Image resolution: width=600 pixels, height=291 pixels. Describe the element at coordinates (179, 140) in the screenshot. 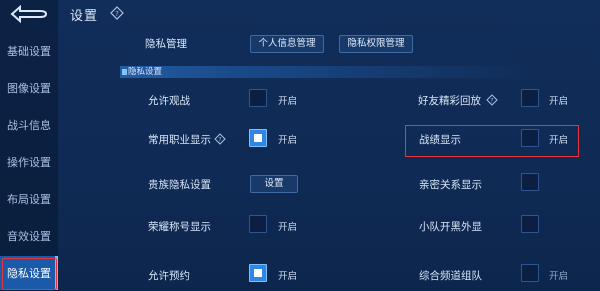

I see `common-role-label: 常用职业显示` at that location.